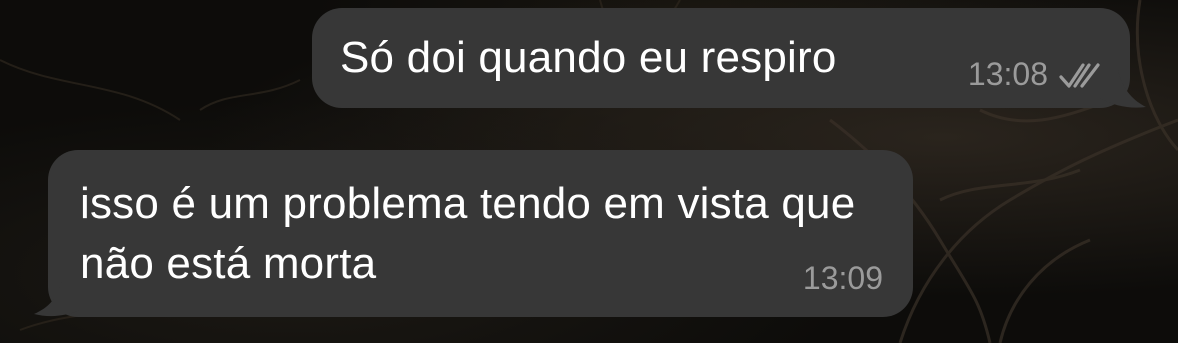  What do you see at coordinates (1007, 74) in the screenshot?
I see `message-time: 13:08` at bounding box center [1007, 74].